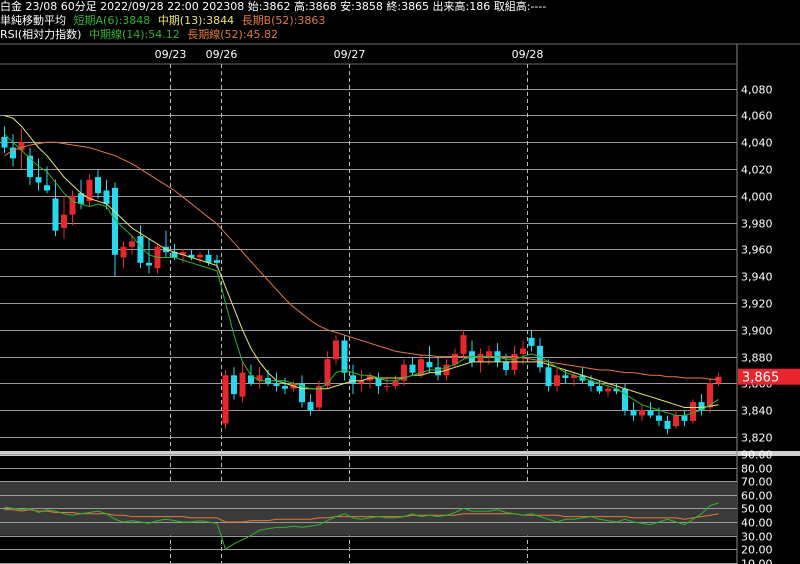 The width and height of the screenshot is (800, 564). Describe the element at coordinates (222, 54) in the screenshot. I see `date-label: 09/26` at that location.